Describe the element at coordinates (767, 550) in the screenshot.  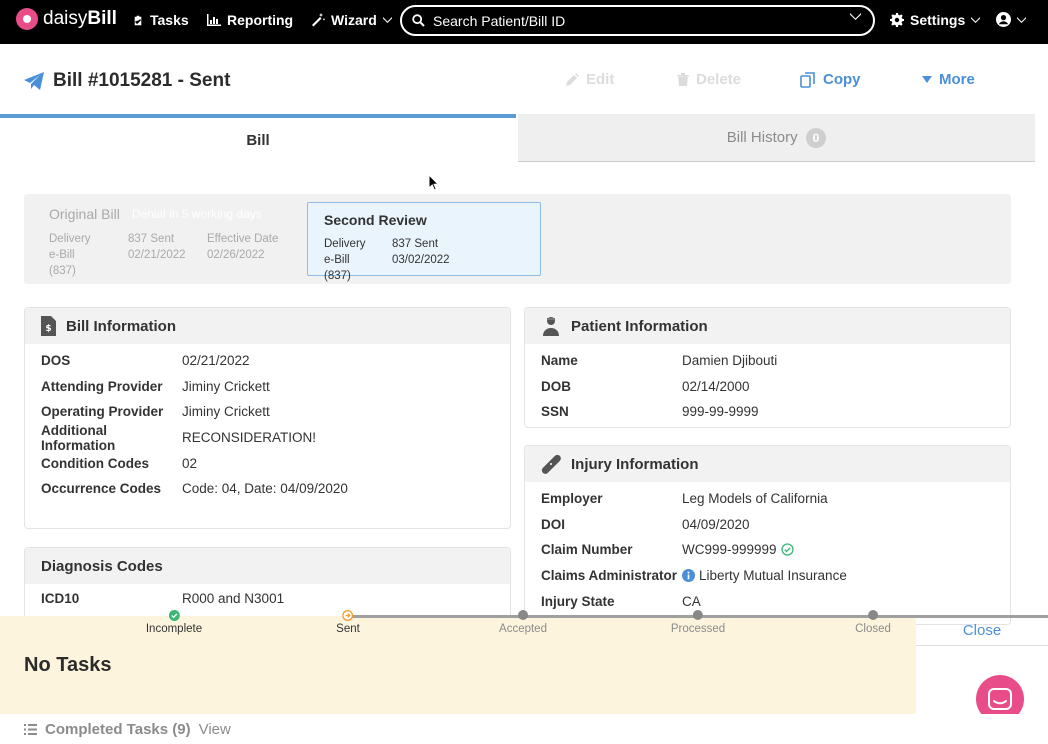
I see `list-item: Claim Number WC999-999999` at that location.